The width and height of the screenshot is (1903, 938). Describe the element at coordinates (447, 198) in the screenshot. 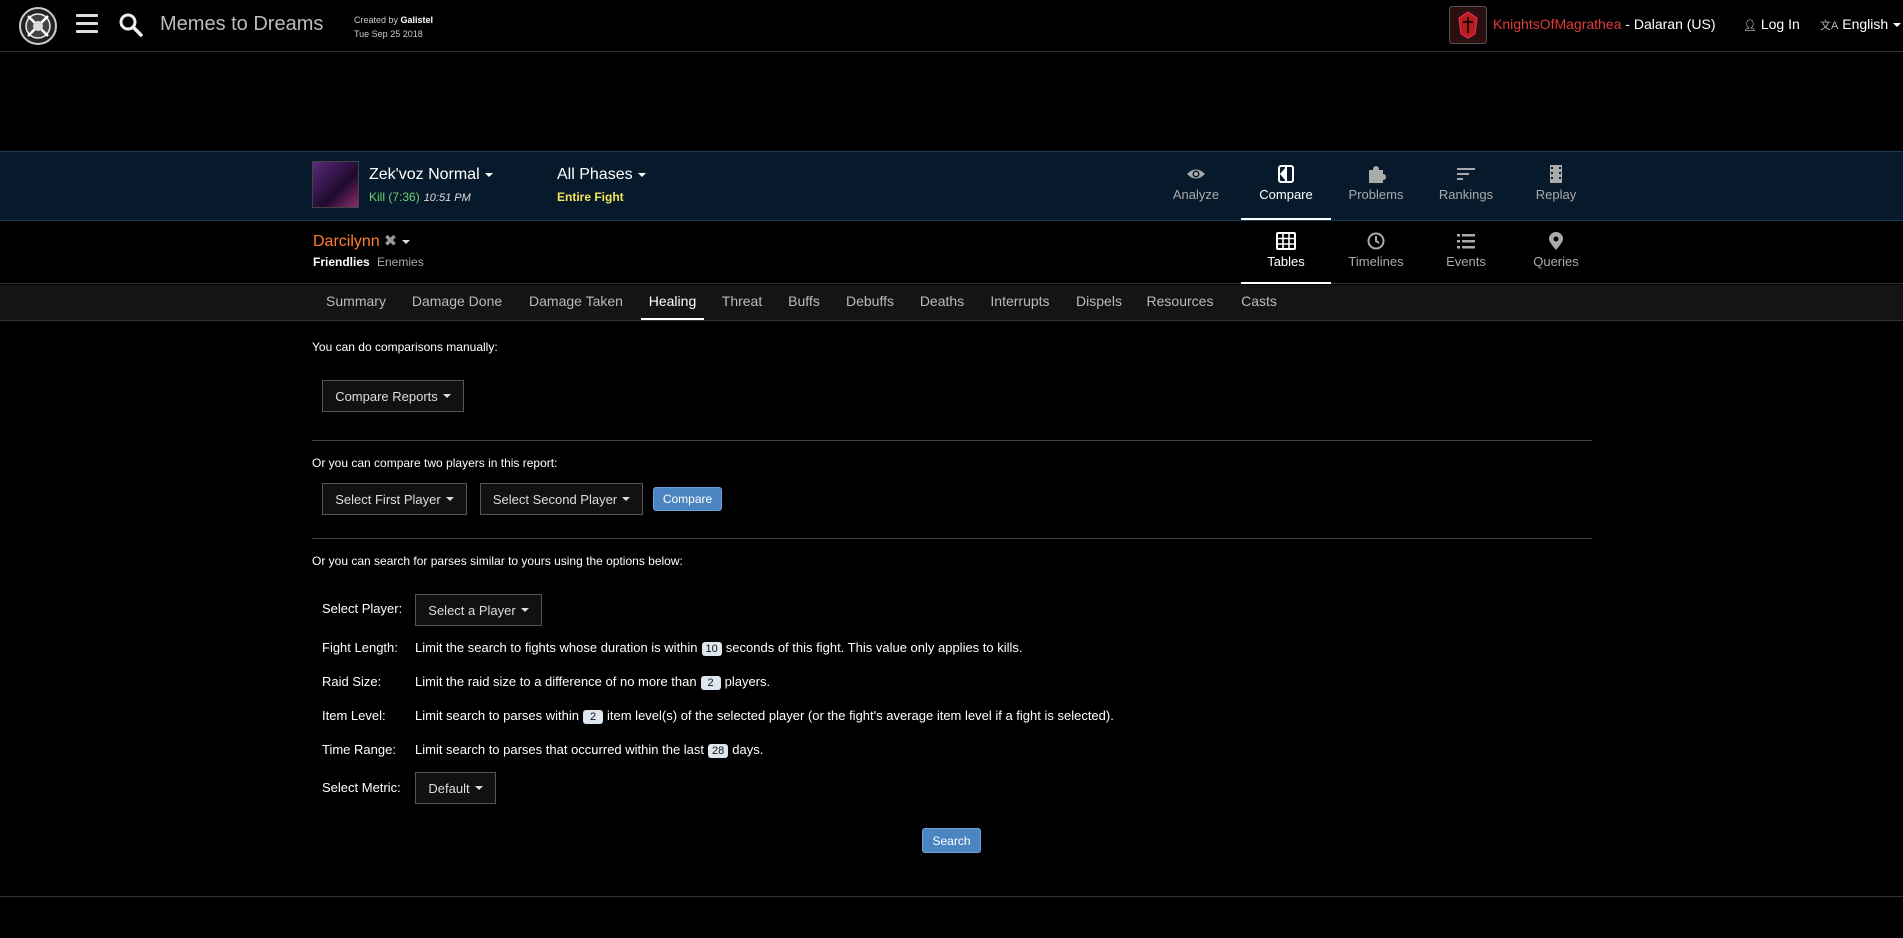

I see `fight-time: 10:51 PM` at that location.